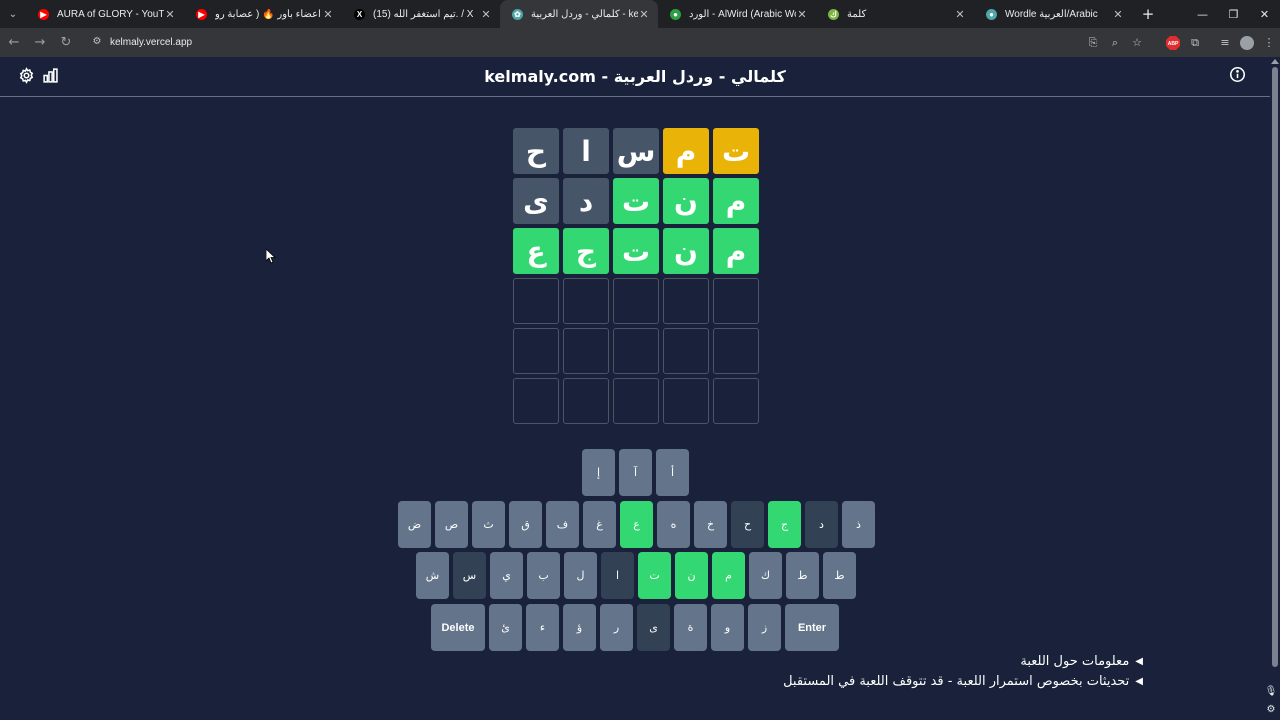  Describe the element at coordinates (414, 524) in the screenshot. I see `keyboard-key: ض` at that location.